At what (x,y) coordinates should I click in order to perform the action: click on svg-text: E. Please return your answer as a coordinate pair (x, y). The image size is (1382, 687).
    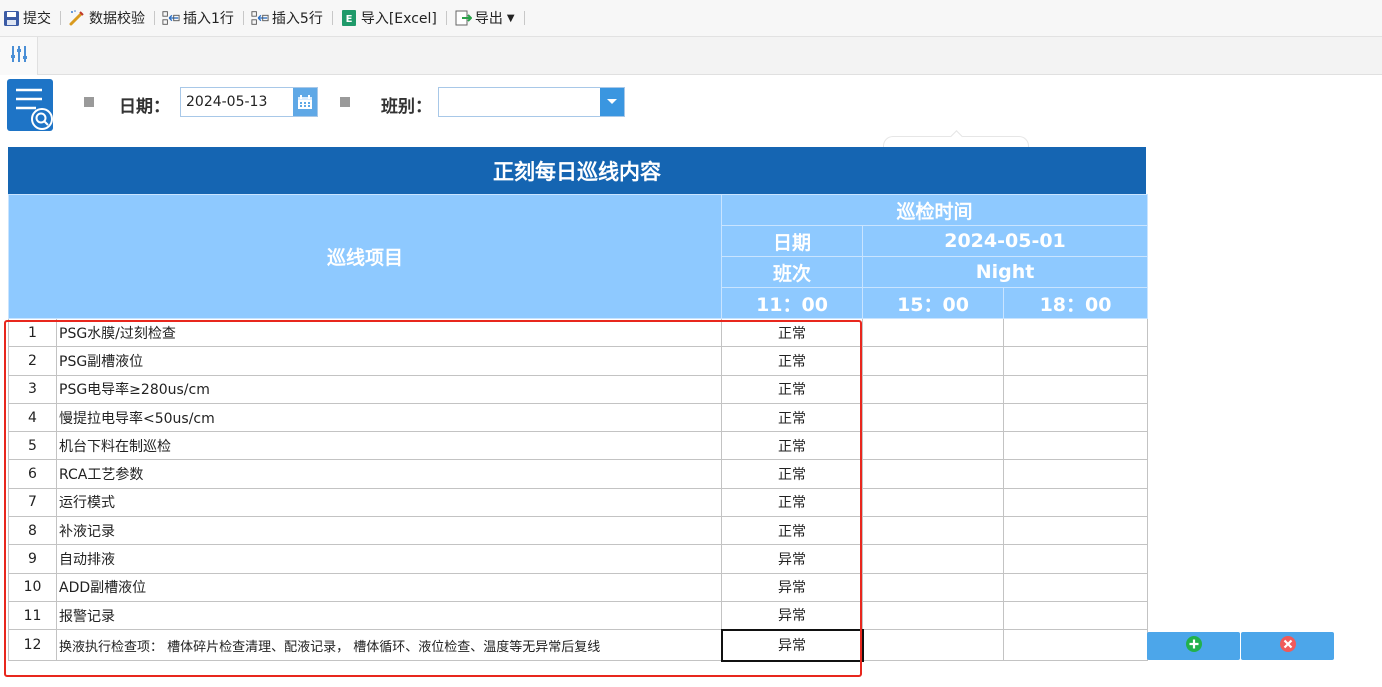
    Looking at the image, I should click on (348, 19).